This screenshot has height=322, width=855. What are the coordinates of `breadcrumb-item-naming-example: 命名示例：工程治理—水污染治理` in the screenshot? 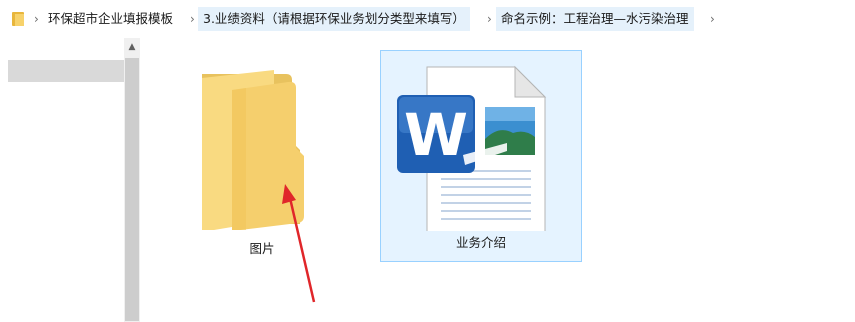 It's located at (595, 19).